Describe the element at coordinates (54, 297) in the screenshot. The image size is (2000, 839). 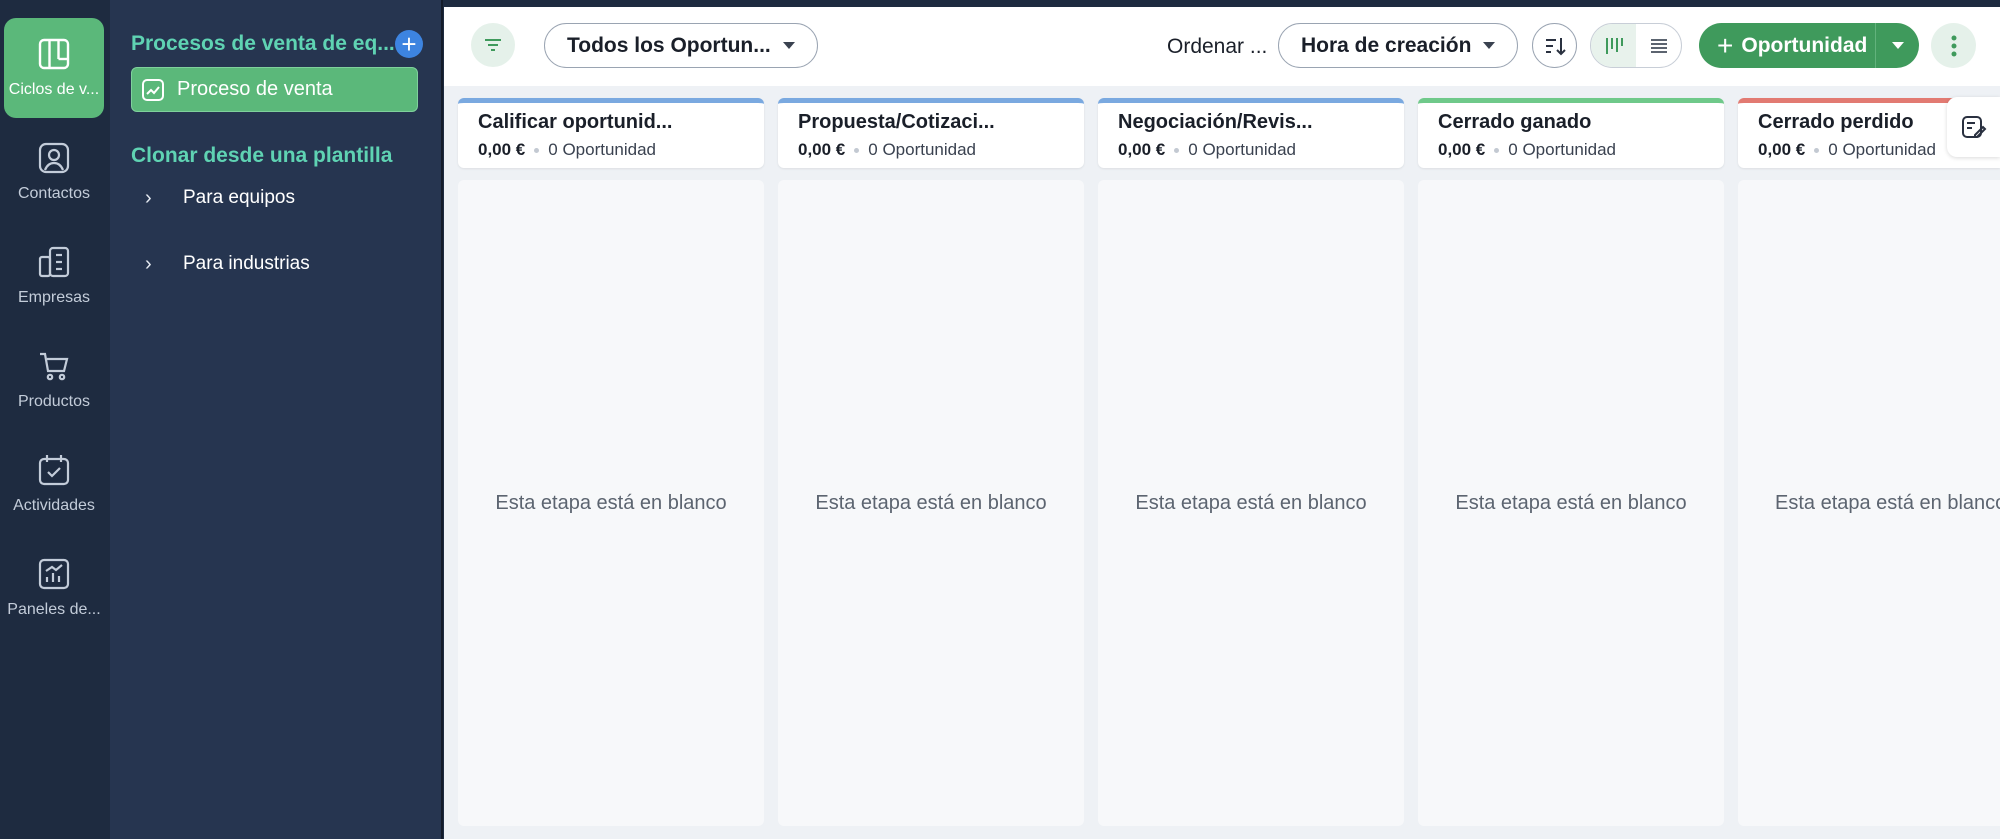
I see `rail-label: Empresas` at that location.